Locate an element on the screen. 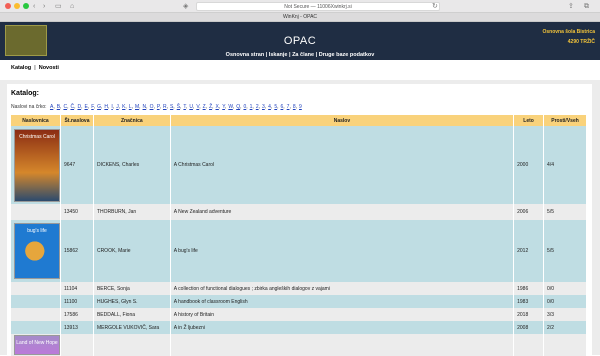 This screenshot has width=600, height=356. book-author is located at coordinates (132, 345).